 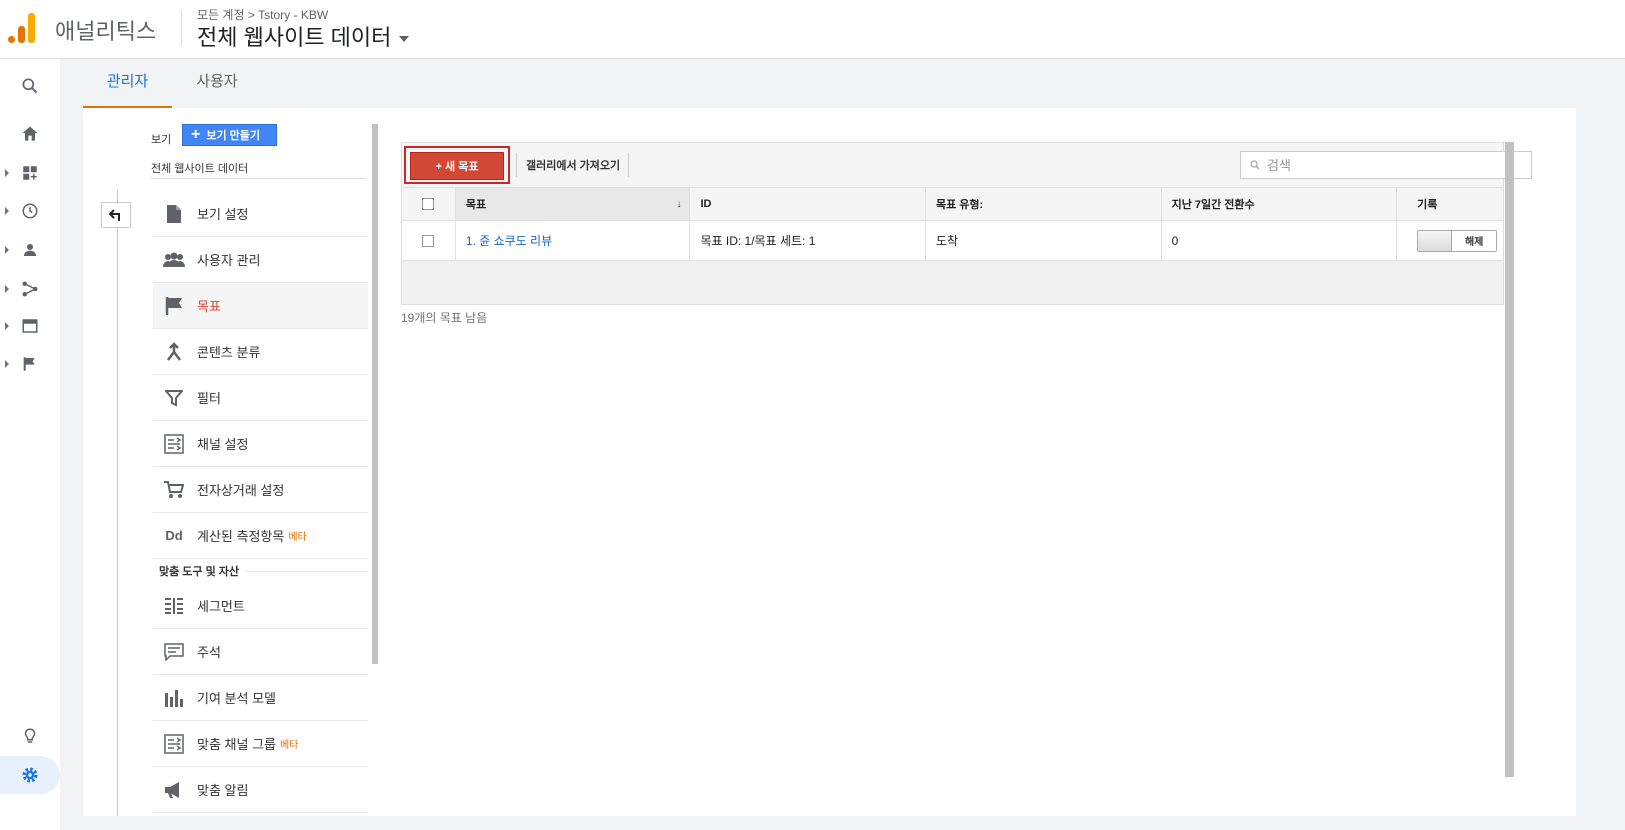 What do you see at coordinates (221, 606) in the screenshot?
I see `sidebar-item-label: 세그먼트` at bounding box center [221, 606].